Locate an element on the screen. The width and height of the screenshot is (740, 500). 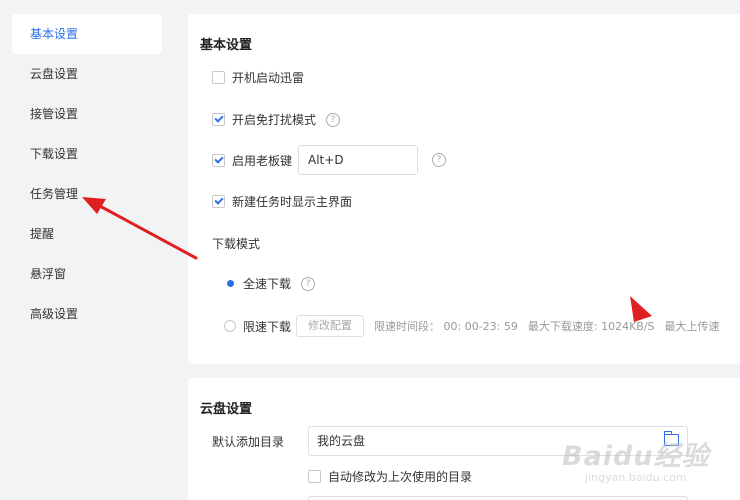
default-dir-row: 默认添加目录 is located at coordinates (248, 441).